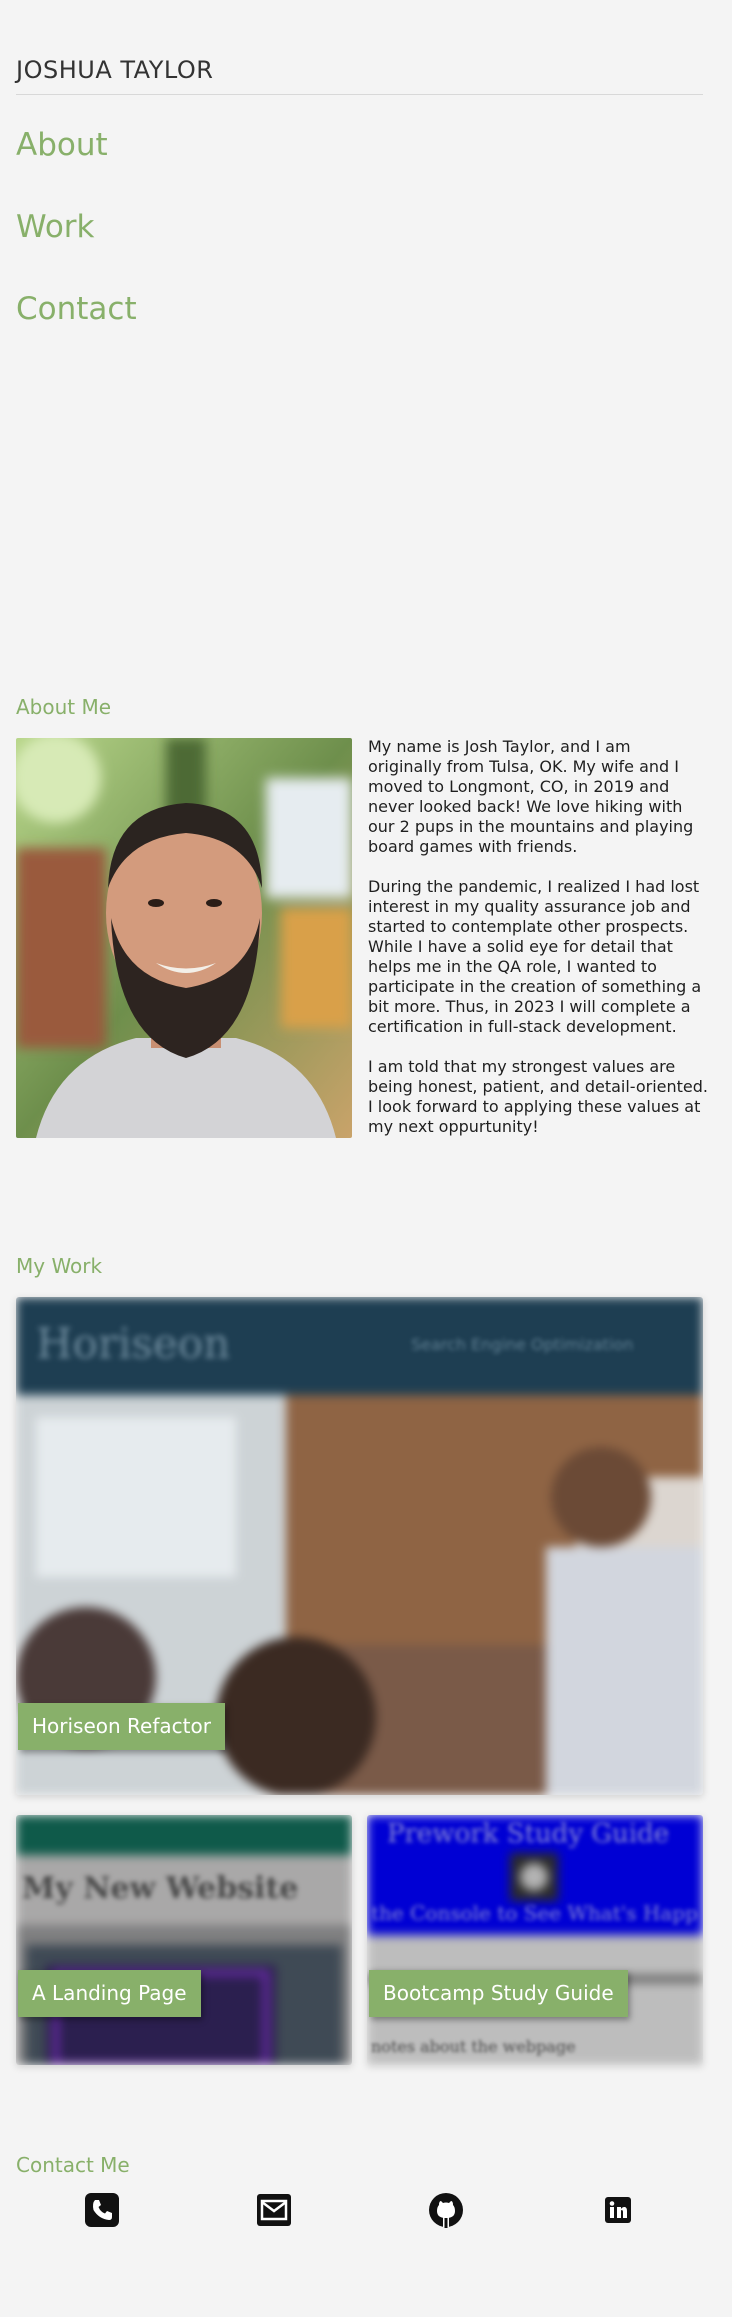 This screenshot has width=732, height=2317. I want to click on project-screenshot-text: notes about the webpage, so click(473, 2046).